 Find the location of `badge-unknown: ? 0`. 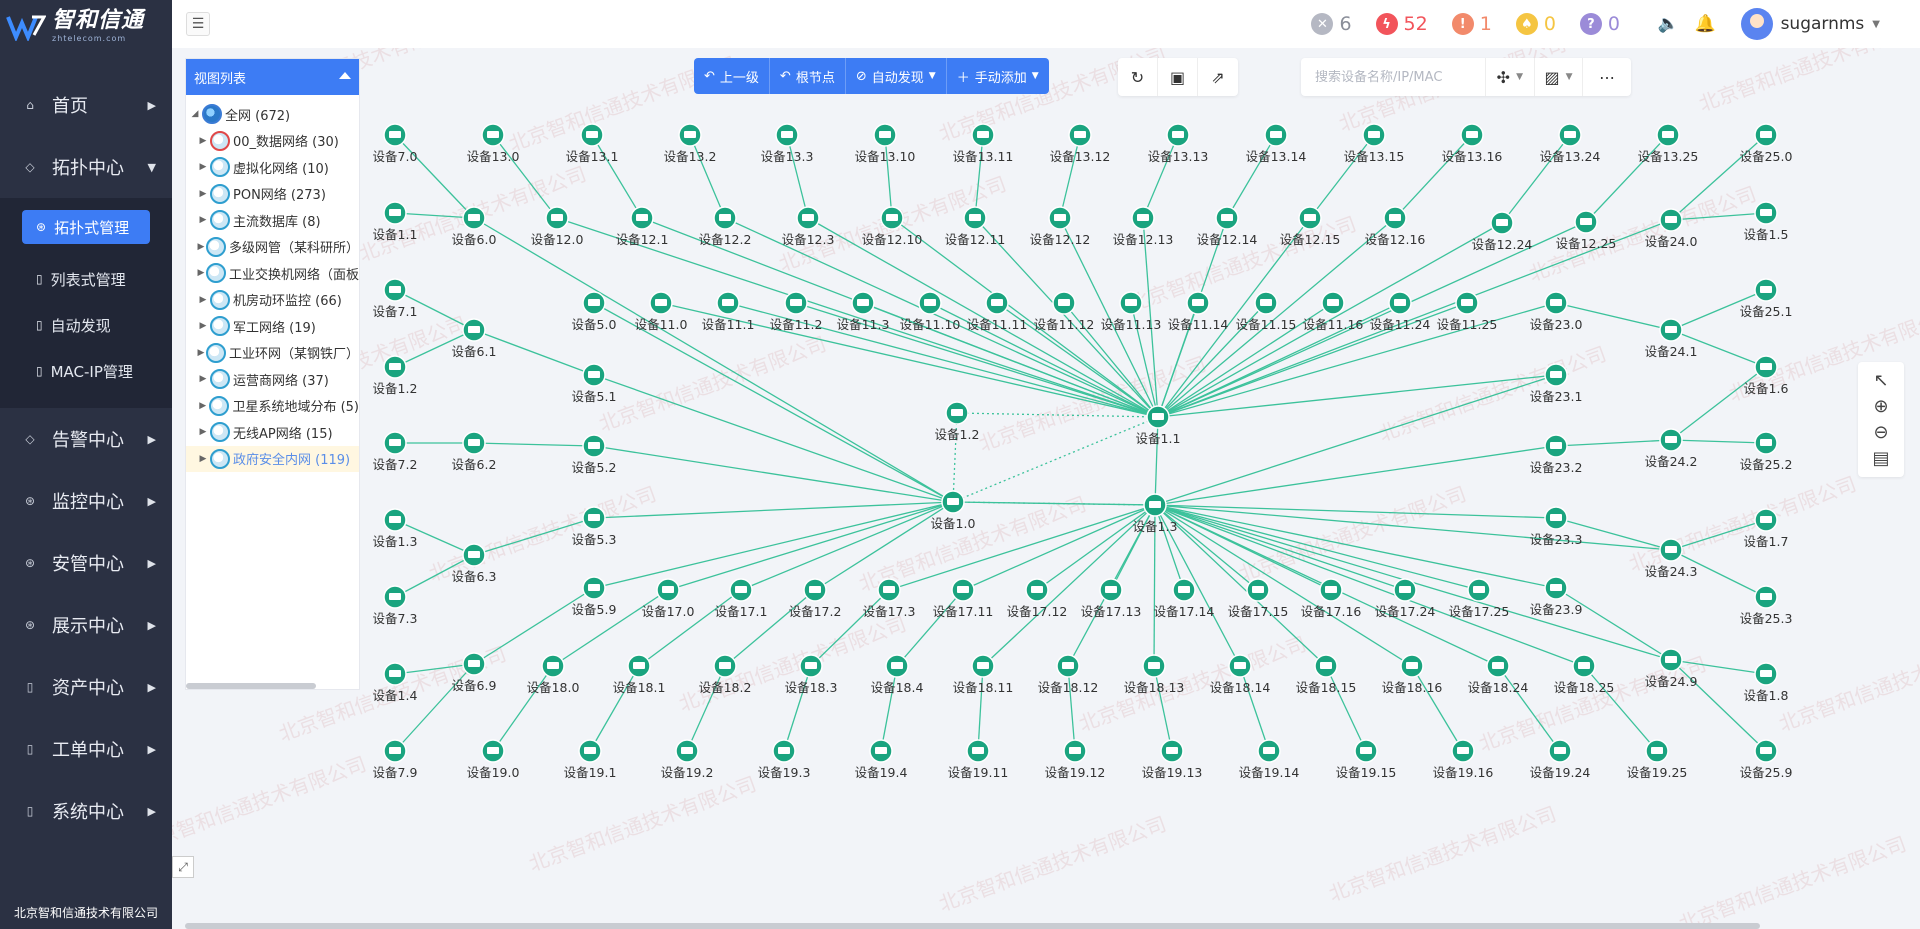

badge-unknown: ? 0 is located at coordinates (1599, 24).